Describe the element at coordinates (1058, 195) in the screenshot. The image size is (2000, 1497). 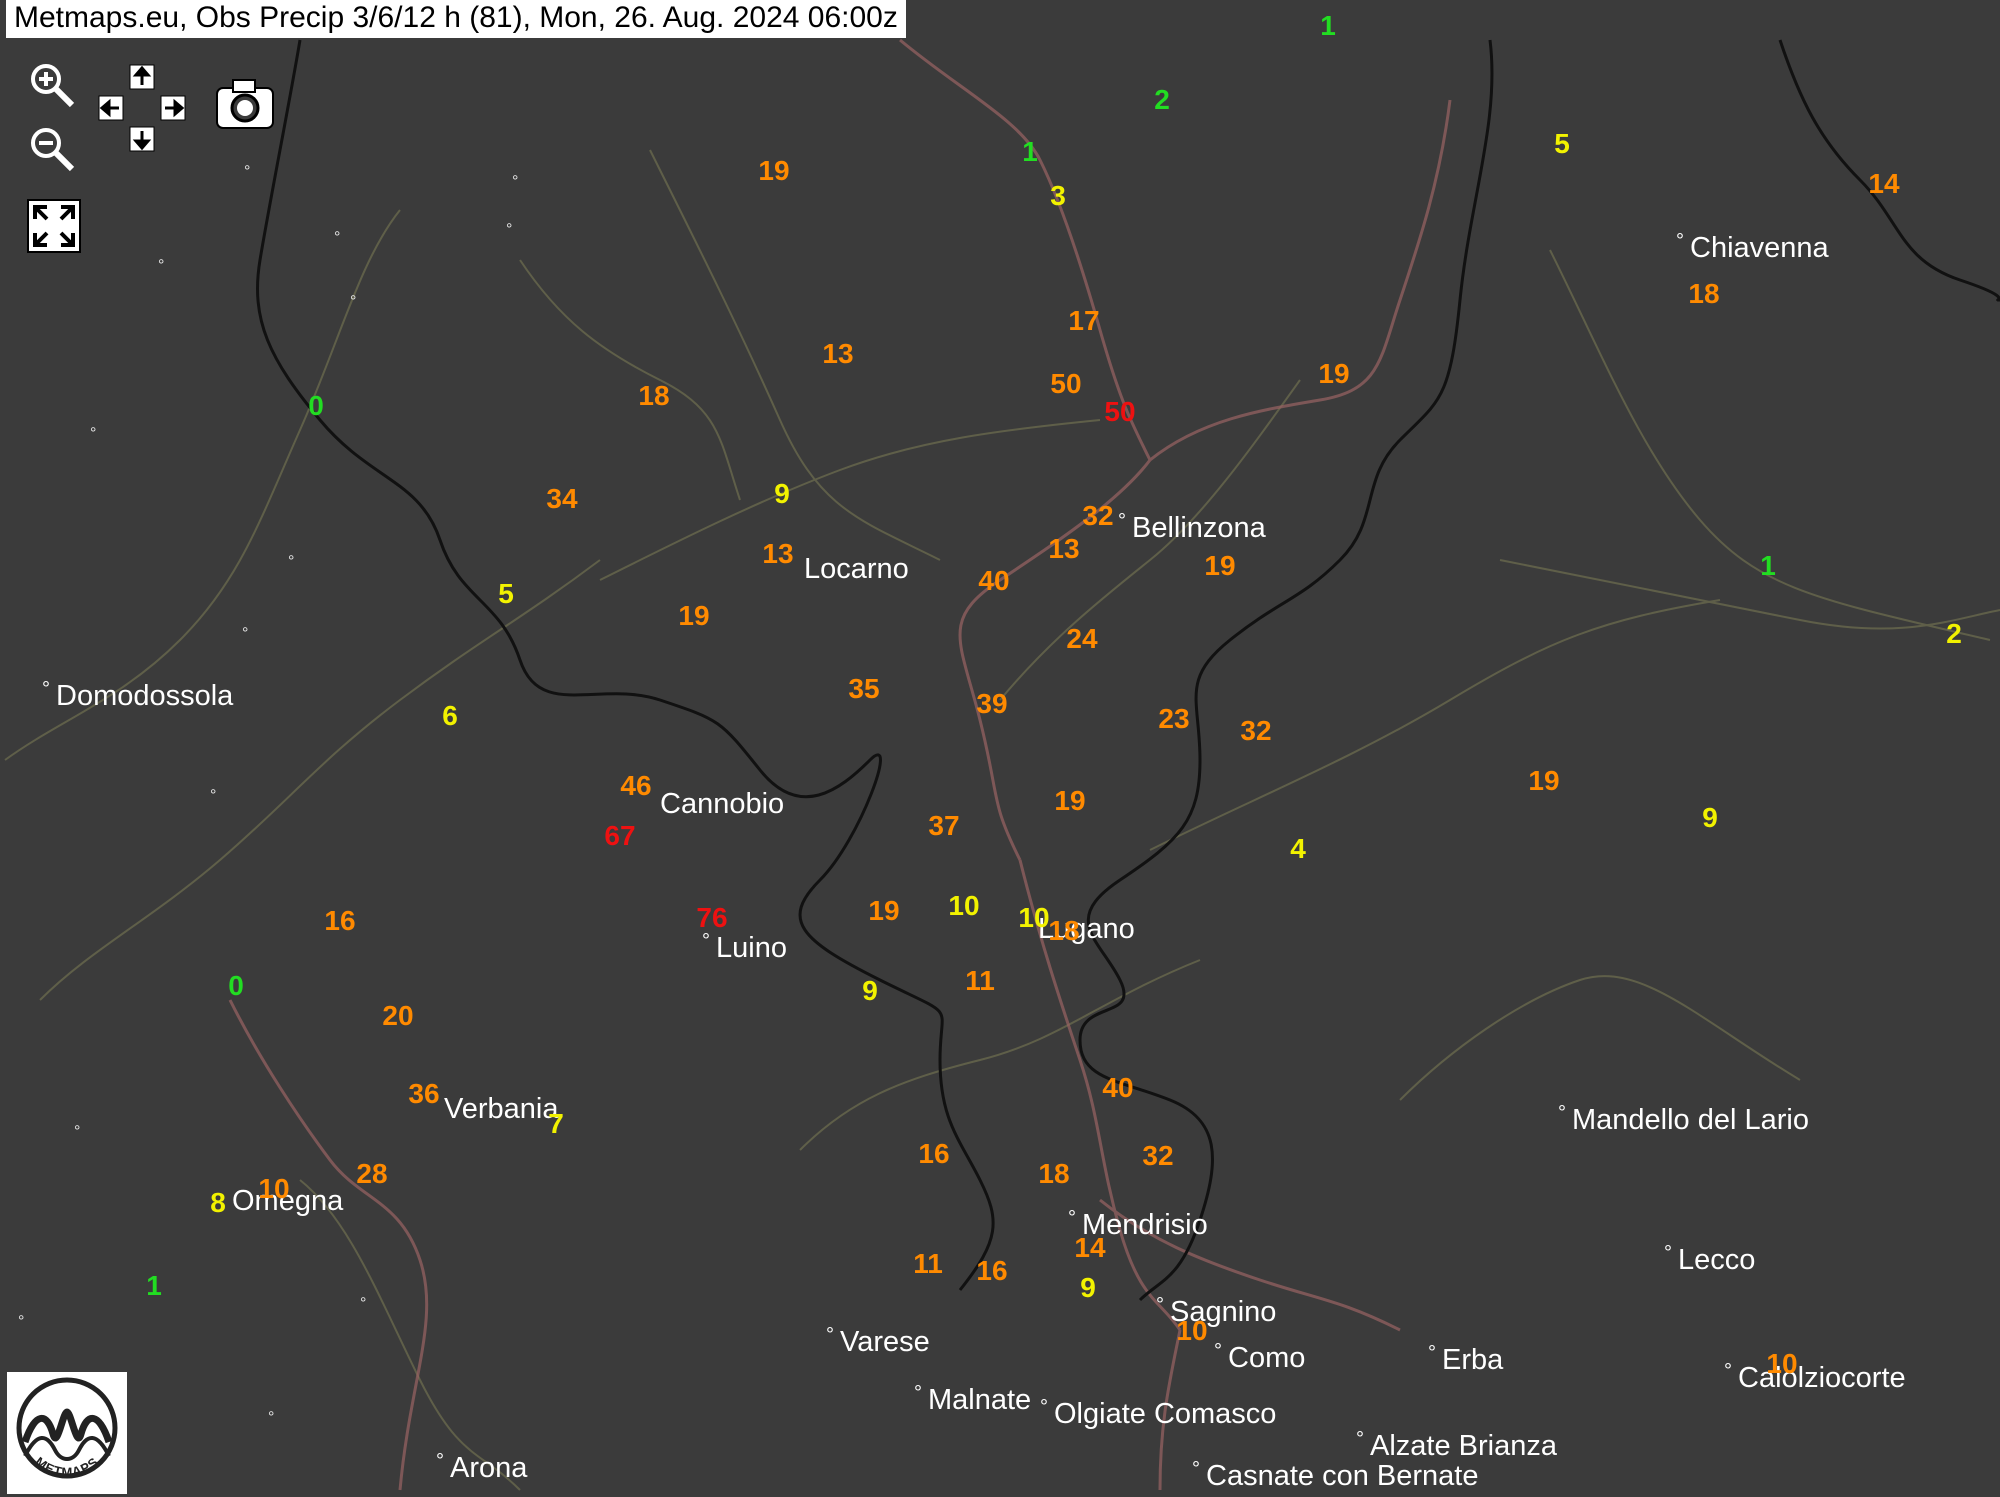
I see `precip-value: 3` at that location.